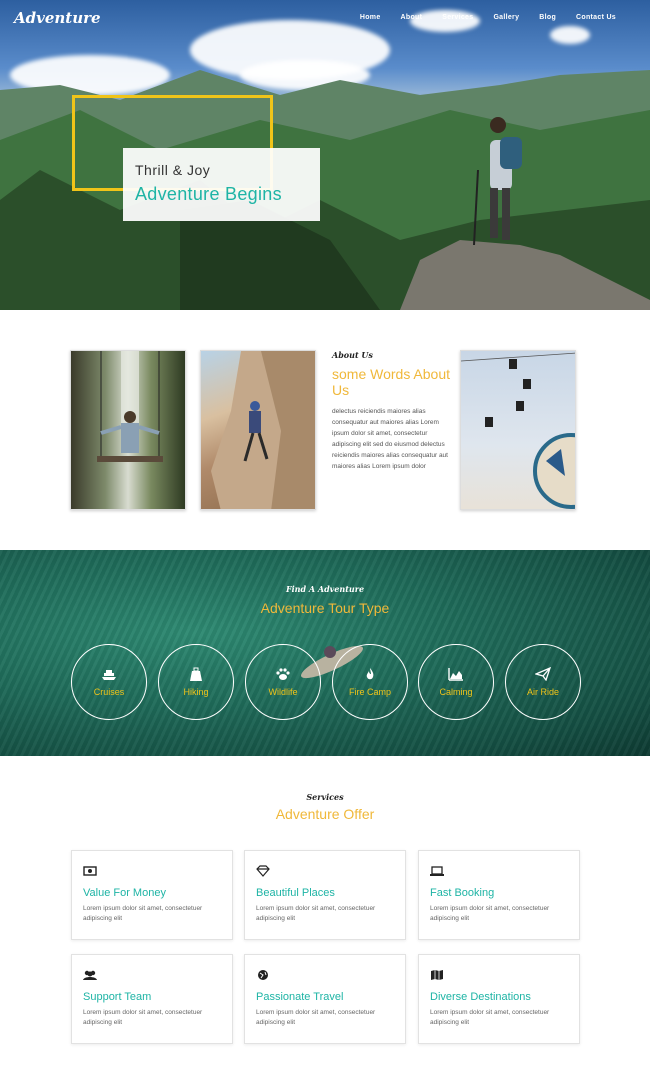  I want to click on tour-fire-camp: Fire Camp, so click(370, 682).